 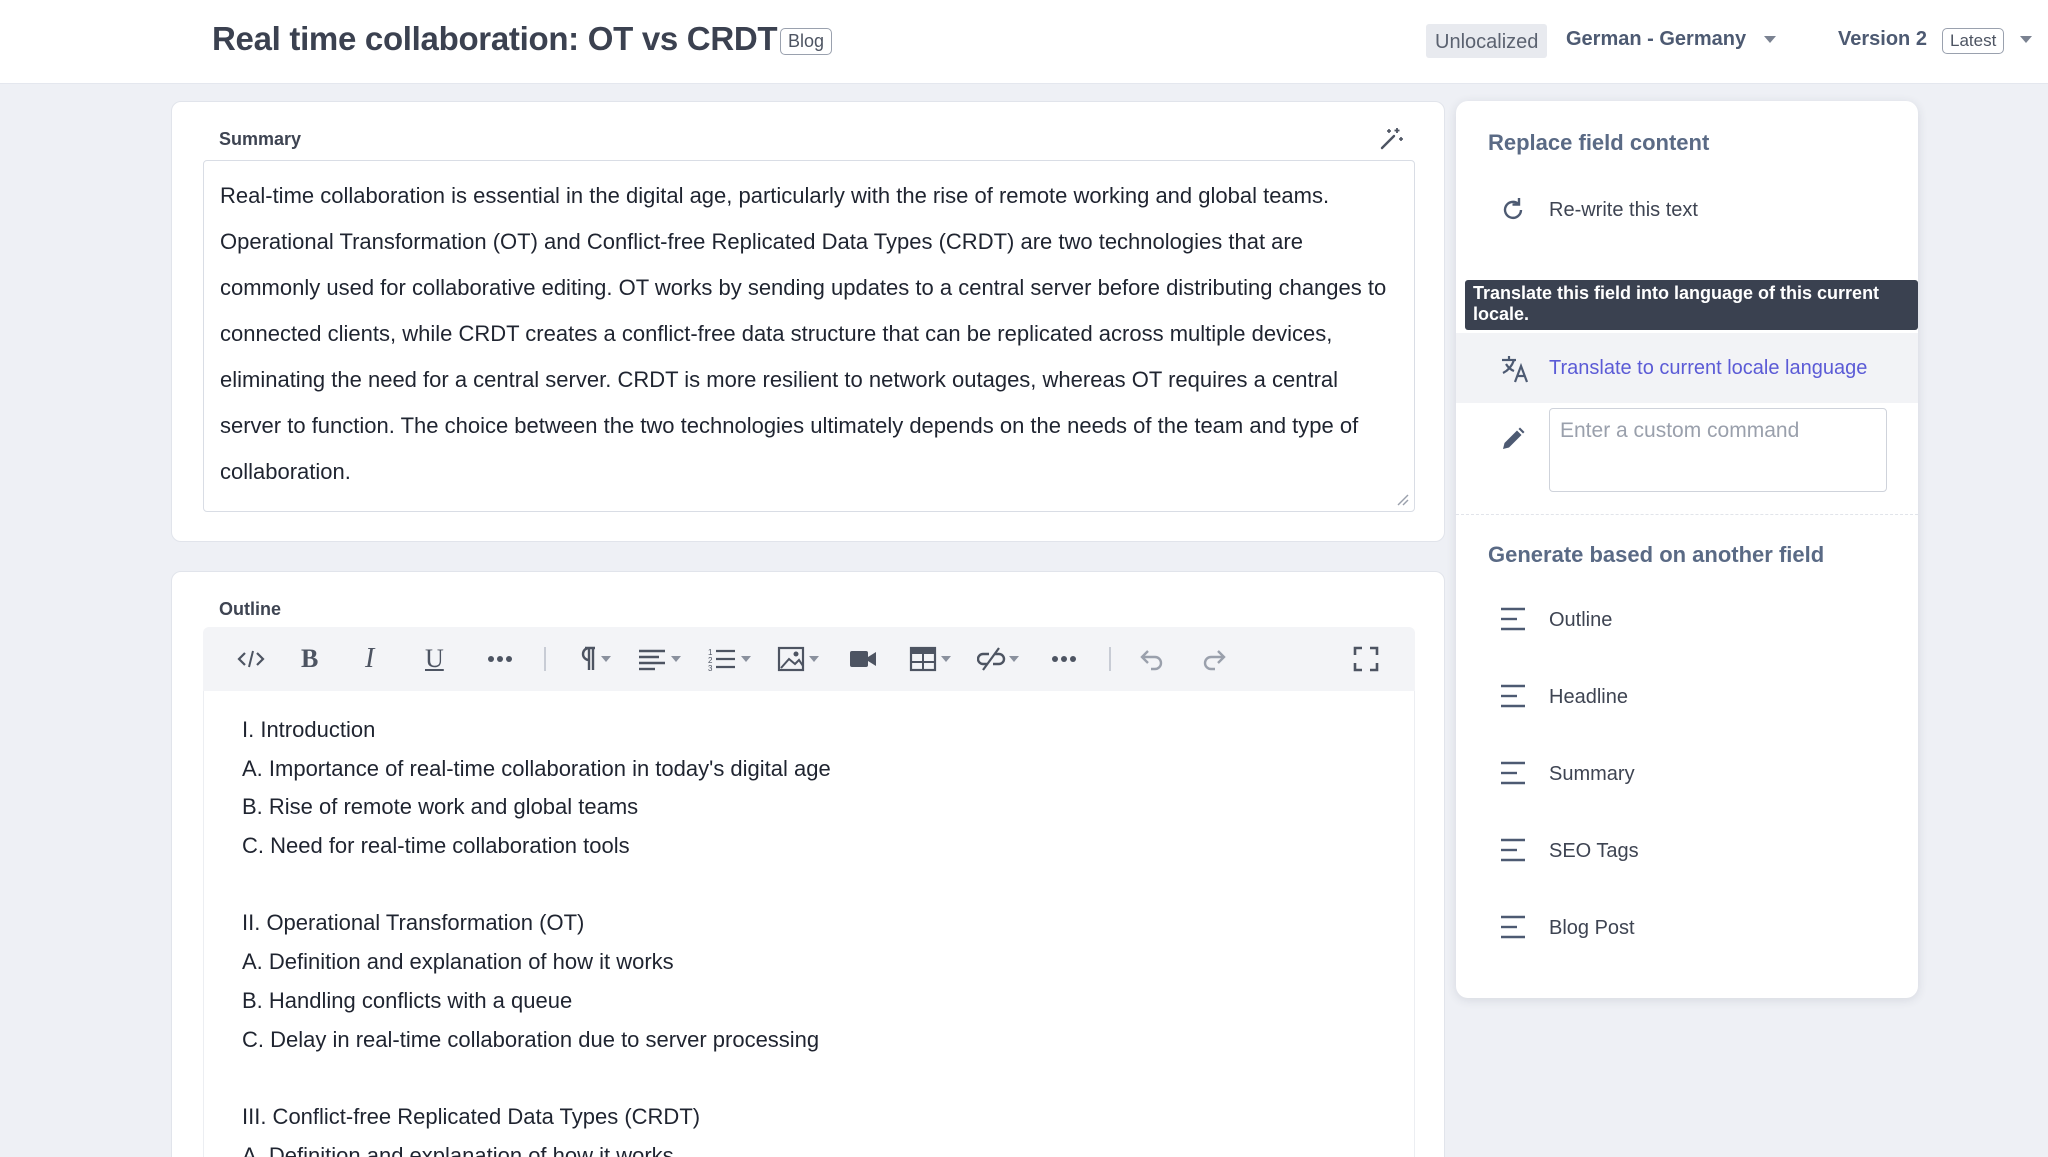 I want to click on rich-text-toolbar: B I U 123, so click(x=809, y=659).